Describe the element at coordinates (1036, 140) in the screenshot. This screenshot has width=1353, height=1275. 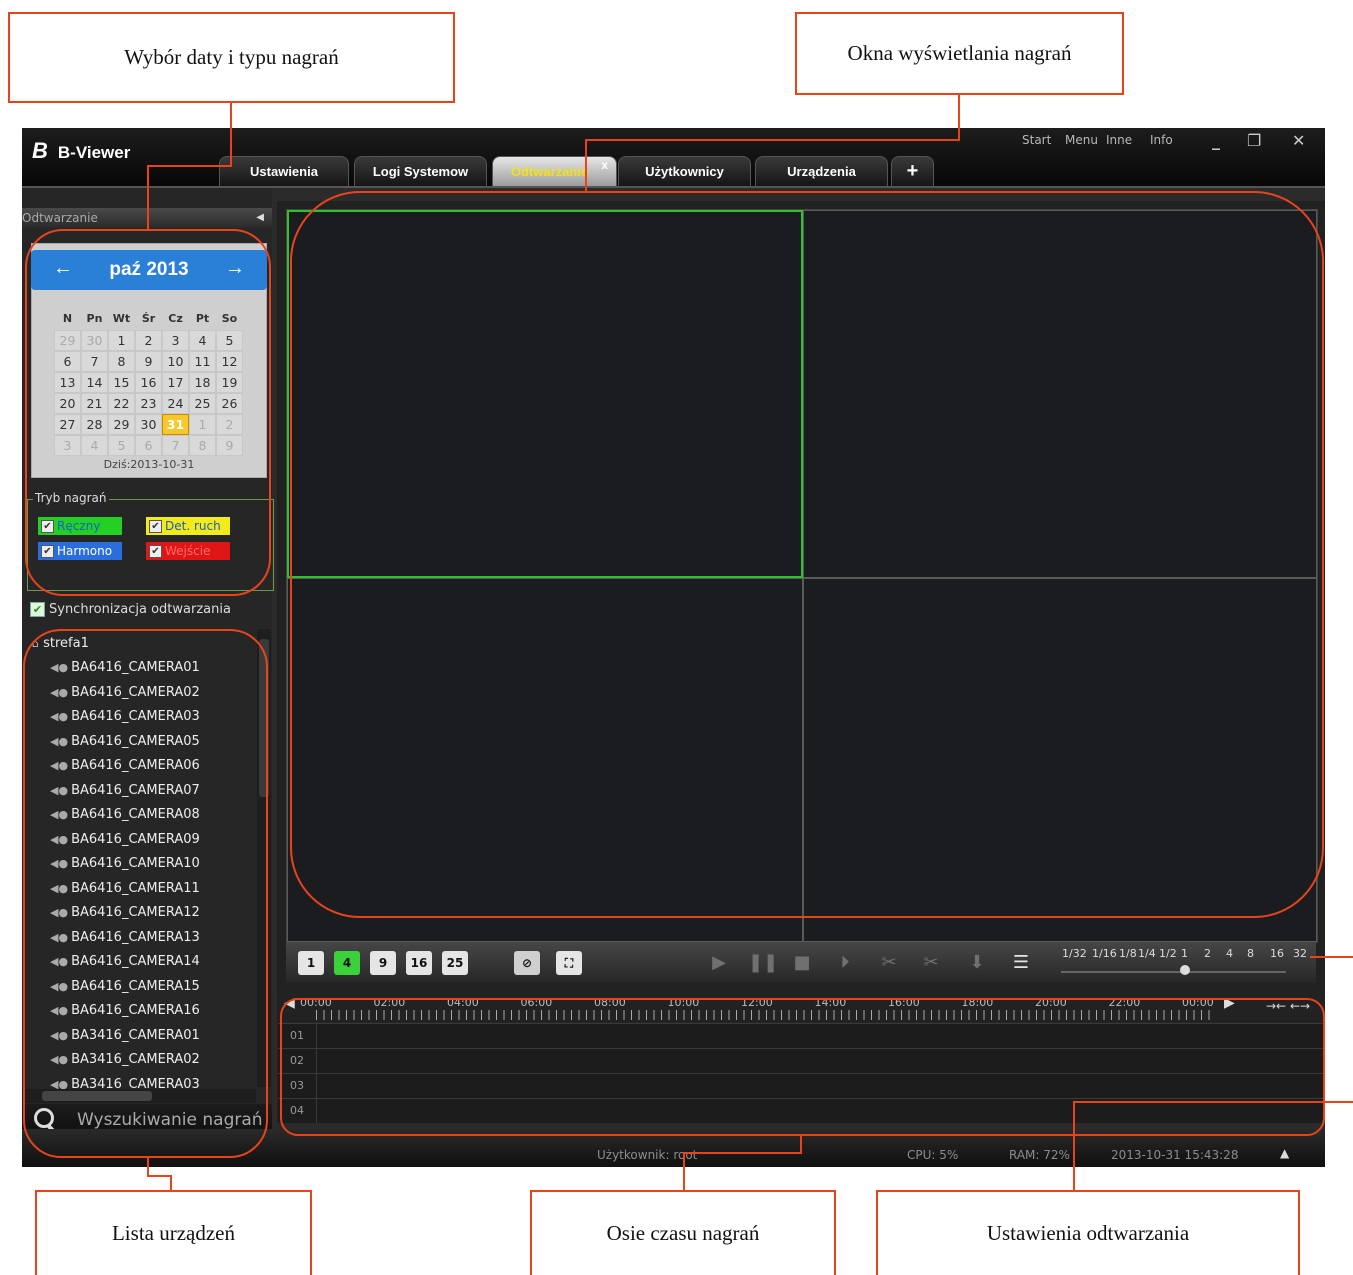
I see `menu-start: Start` at that location.